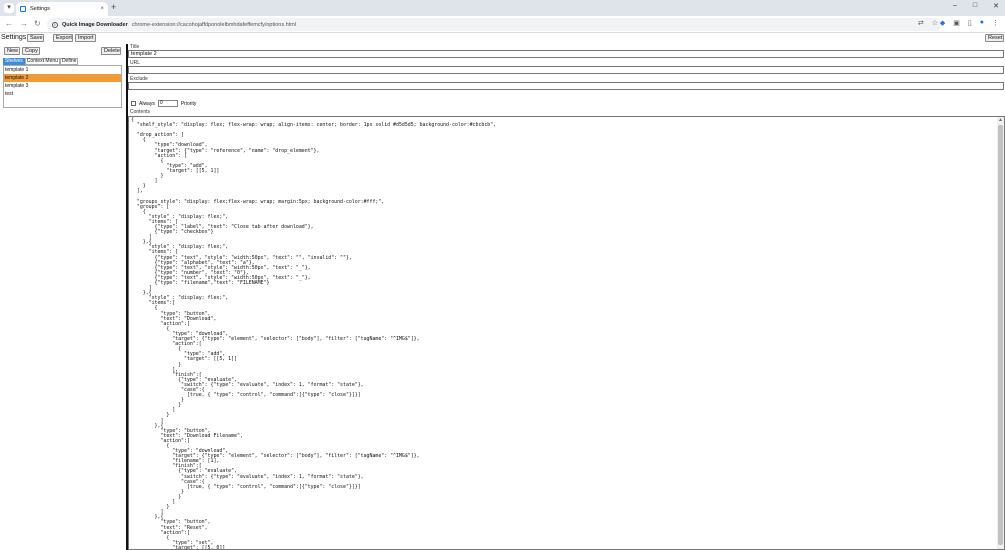  Describe the element at coordinates (9, 8) in the screenshot. I see `tab-search-icon: ▾` at that location.